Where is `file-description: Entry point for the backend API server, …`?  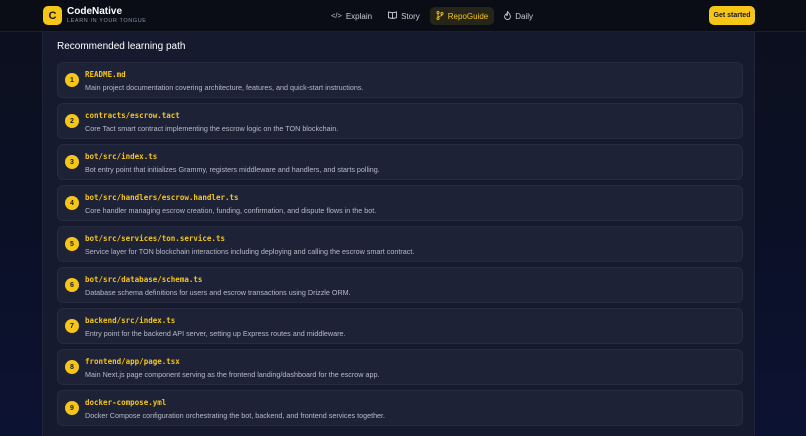
file-description: Entry point for the backend API server, … is located at coordinates (215, 333).